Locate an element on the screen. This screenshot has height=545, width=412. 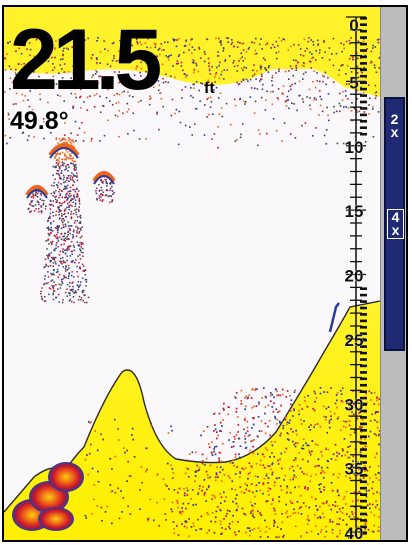
zoom-window: 2 x 4 x is located at coordinates (394, 224).